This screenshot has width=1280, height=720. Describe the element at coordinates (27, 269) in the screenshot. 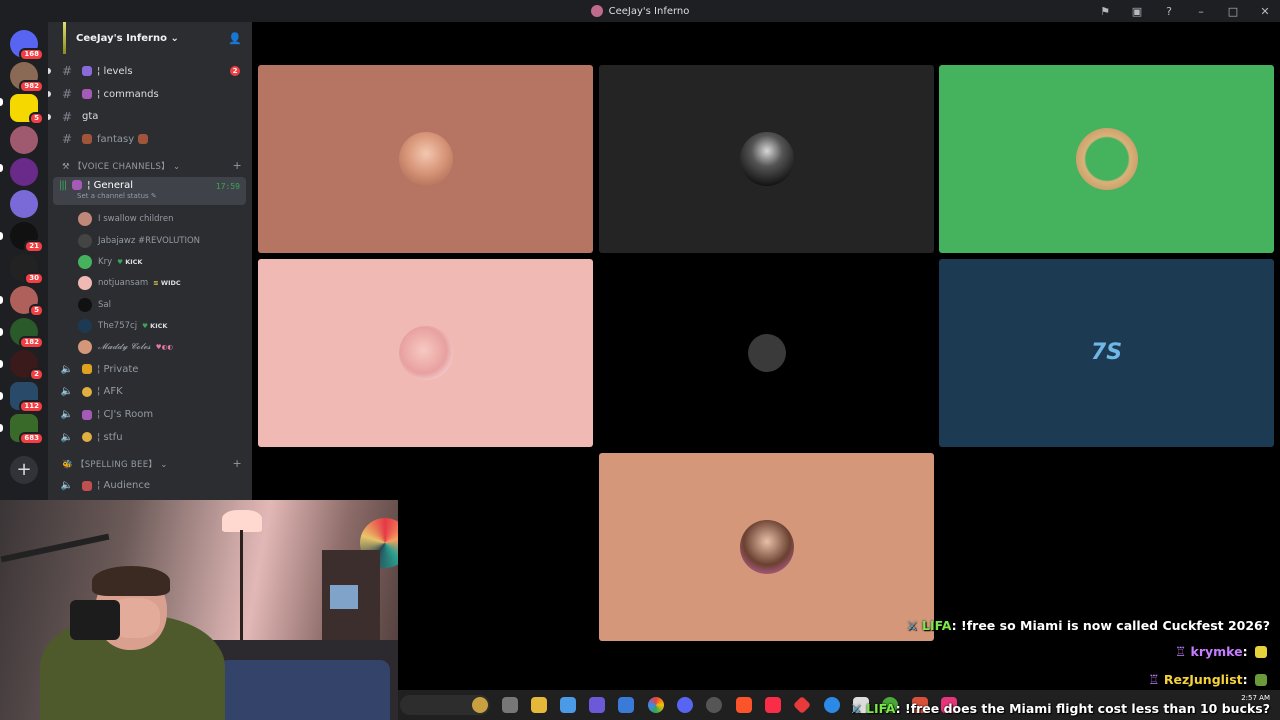

I see `server-icon: 30` at that location.